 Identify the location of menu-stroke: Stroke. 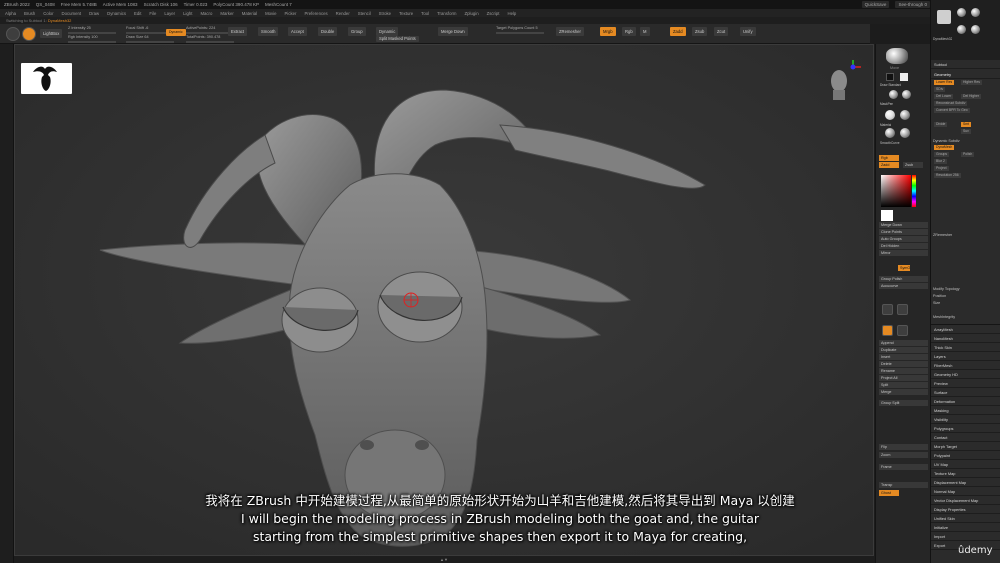
(385, 13).